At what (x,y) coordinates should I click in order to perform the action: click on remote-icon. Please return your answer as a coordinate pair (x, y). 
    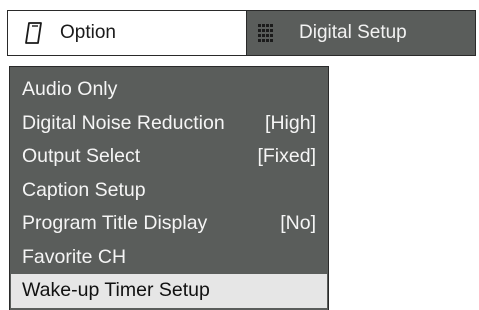
    Looking at the image, I should click on (34, 33).